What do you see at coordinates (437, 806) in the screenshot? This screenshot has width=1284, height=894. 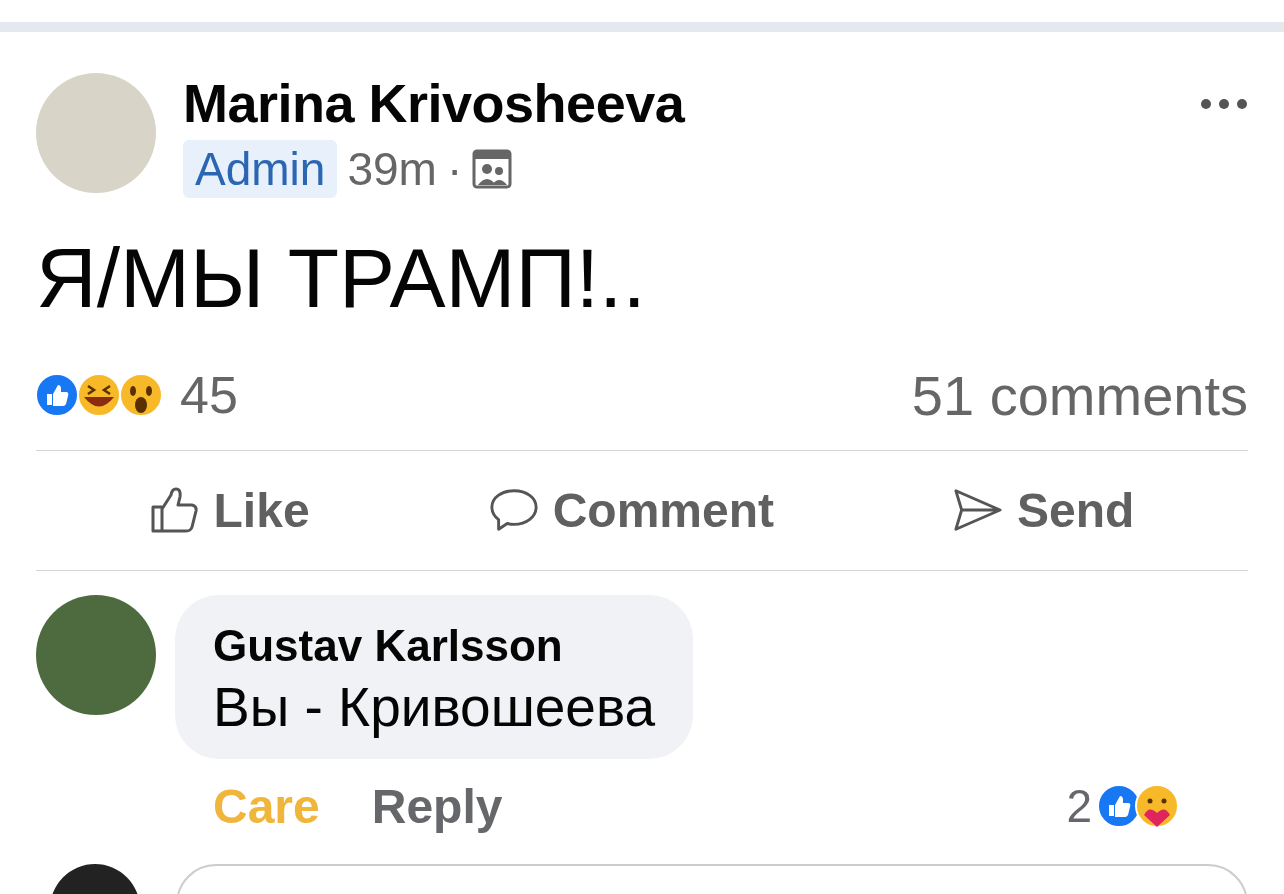 I see `reply-link: Reply` at bounding box center [437, 806].